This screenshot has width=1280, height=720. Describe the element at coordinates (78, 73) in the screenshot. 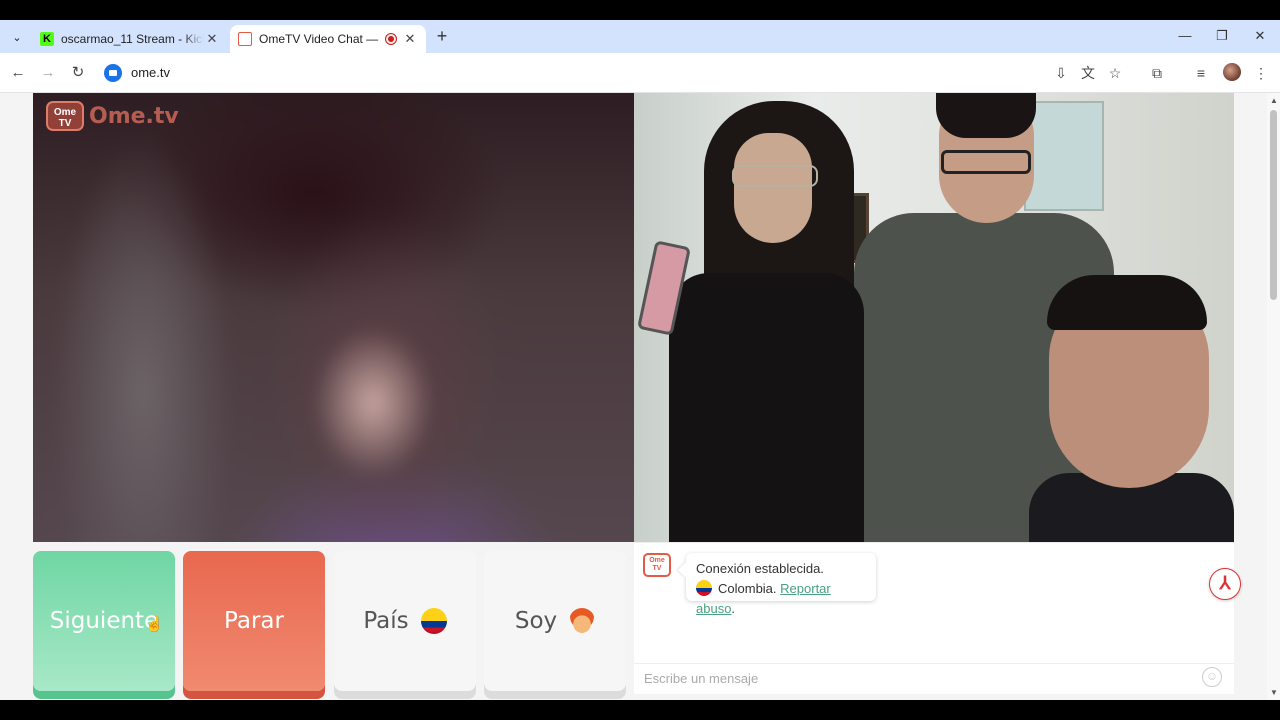

I see `reload-icon: ↻` at that location.